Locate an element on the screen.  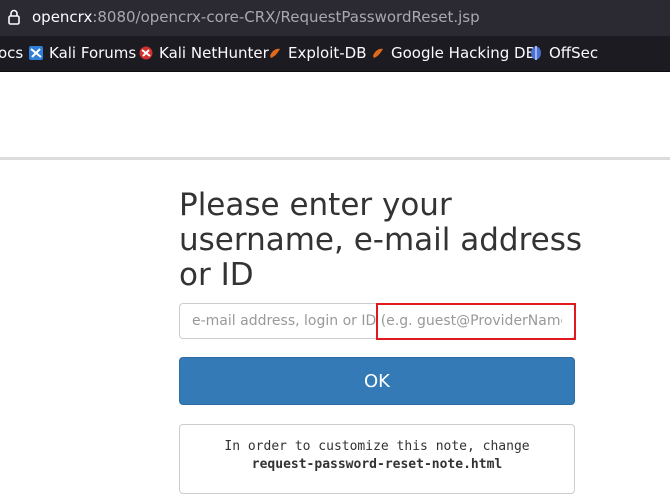
bookmark-label: Kali NetHunter is located at coordinates (214, 53).